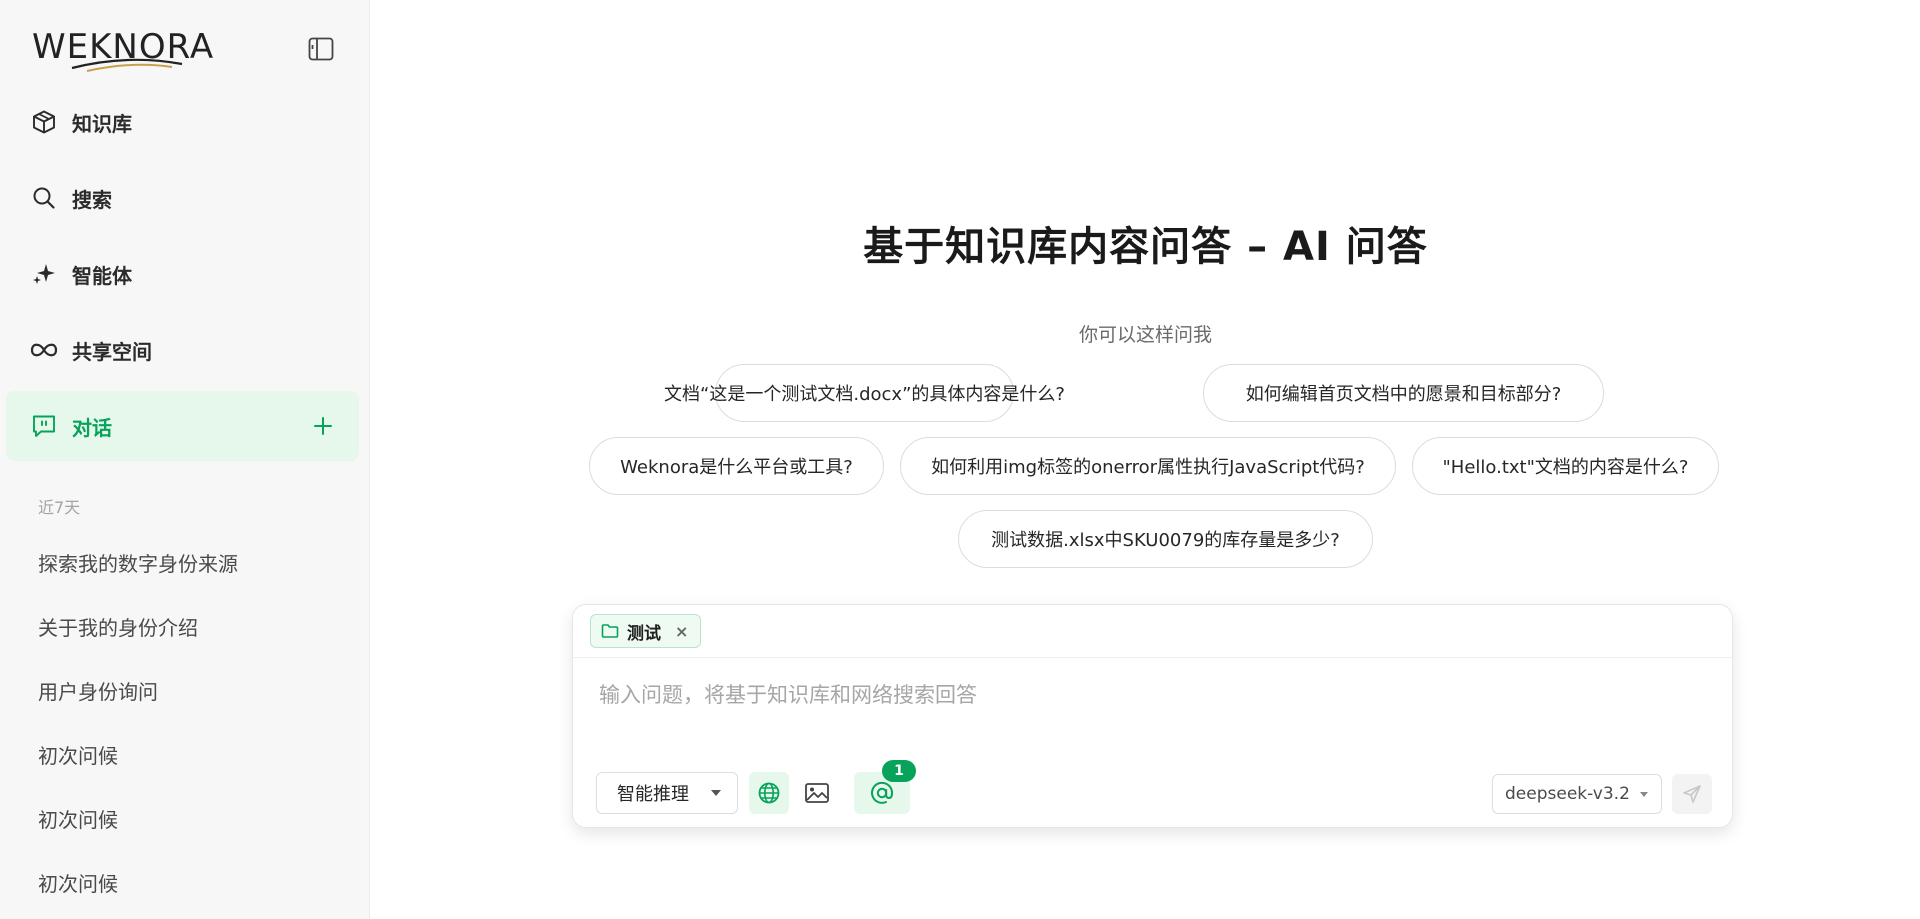  What do you see at coordinates (899, 771) in the screenshot?
I see `mention-count-badge: 1` at bounding box center [899, 771].